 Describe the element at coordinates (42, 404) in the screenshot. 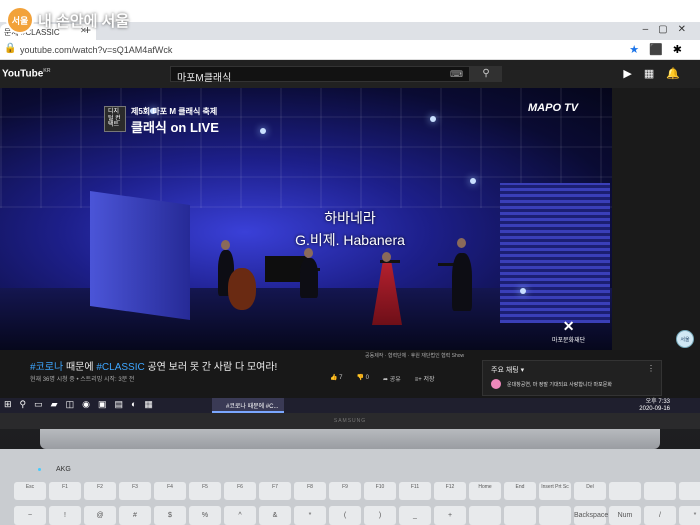

I see `task-view-icon: ▭` at that location.